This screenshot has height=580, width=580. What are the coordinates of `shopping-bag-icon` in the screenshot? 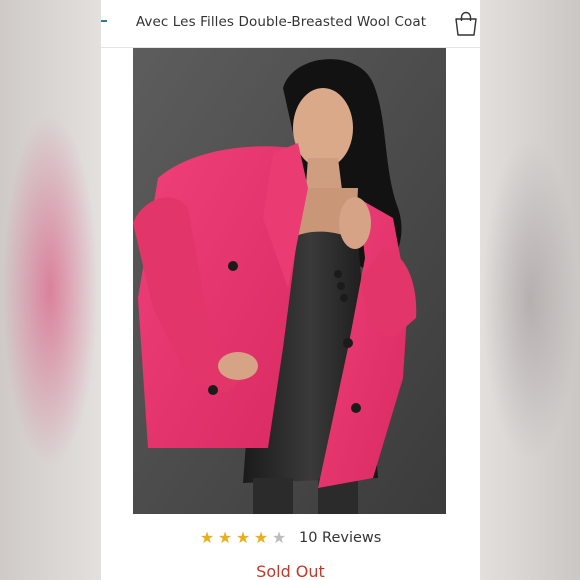 It's located at (466, 24).